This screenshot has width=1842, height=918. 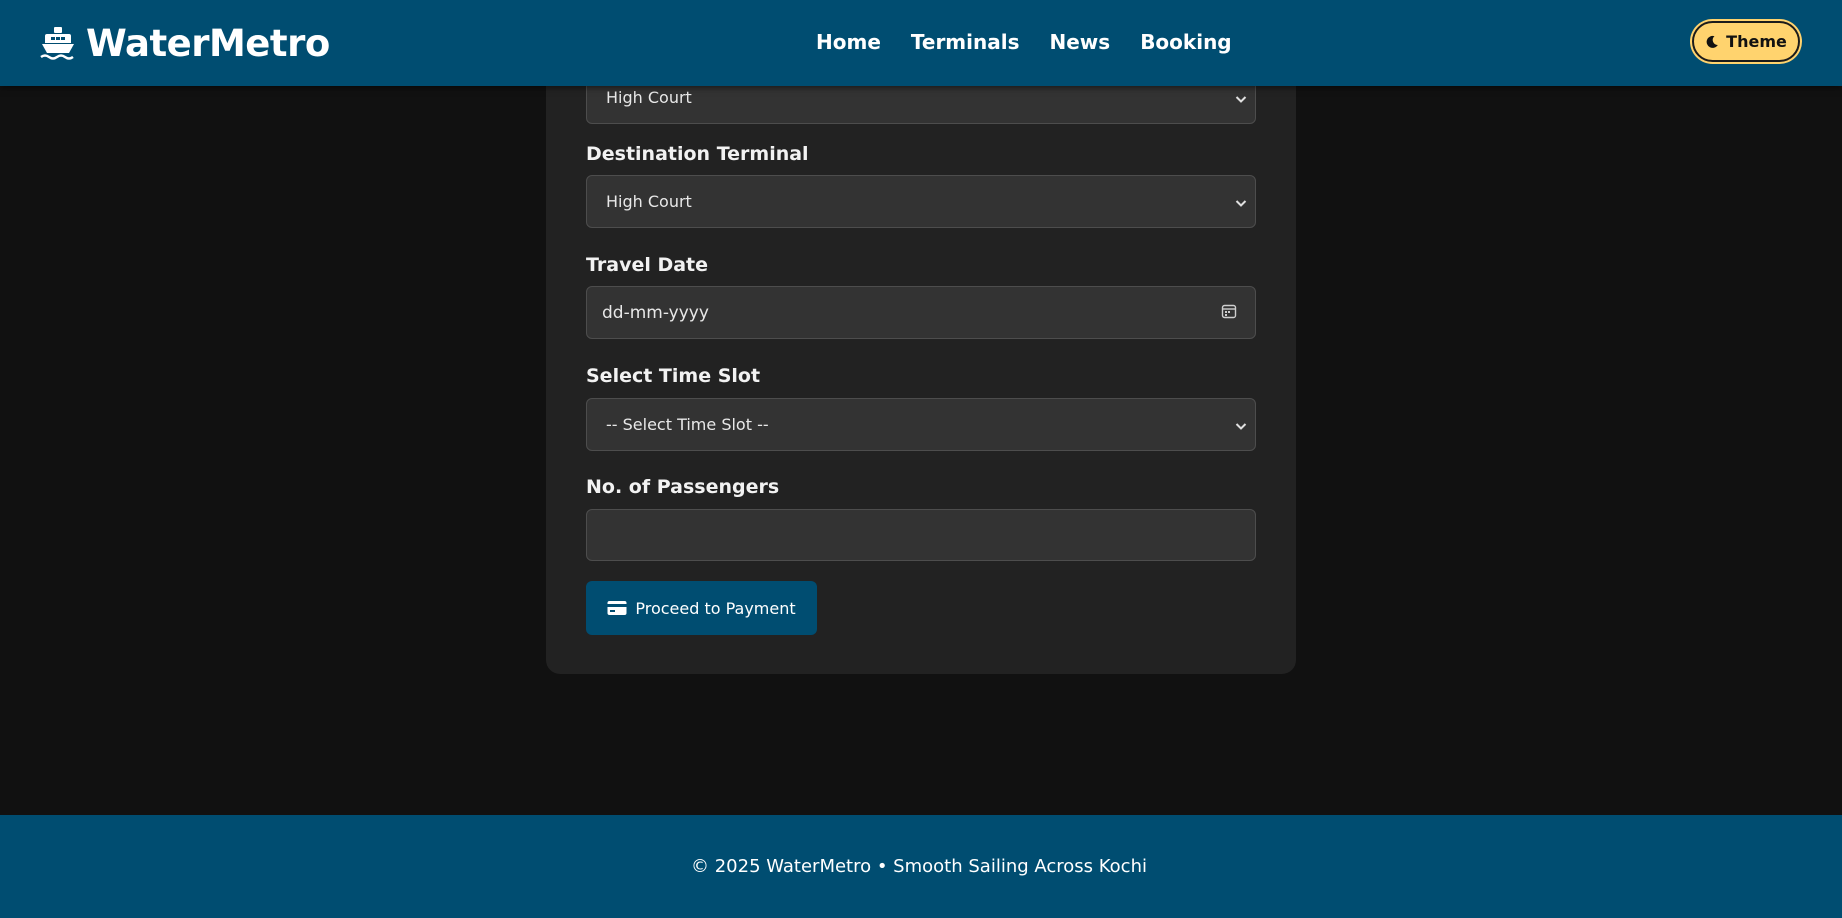 What do you see at coordinates (58, 43) in the screenshot?
I see `ship-icon` at bounding box center [58, 43].